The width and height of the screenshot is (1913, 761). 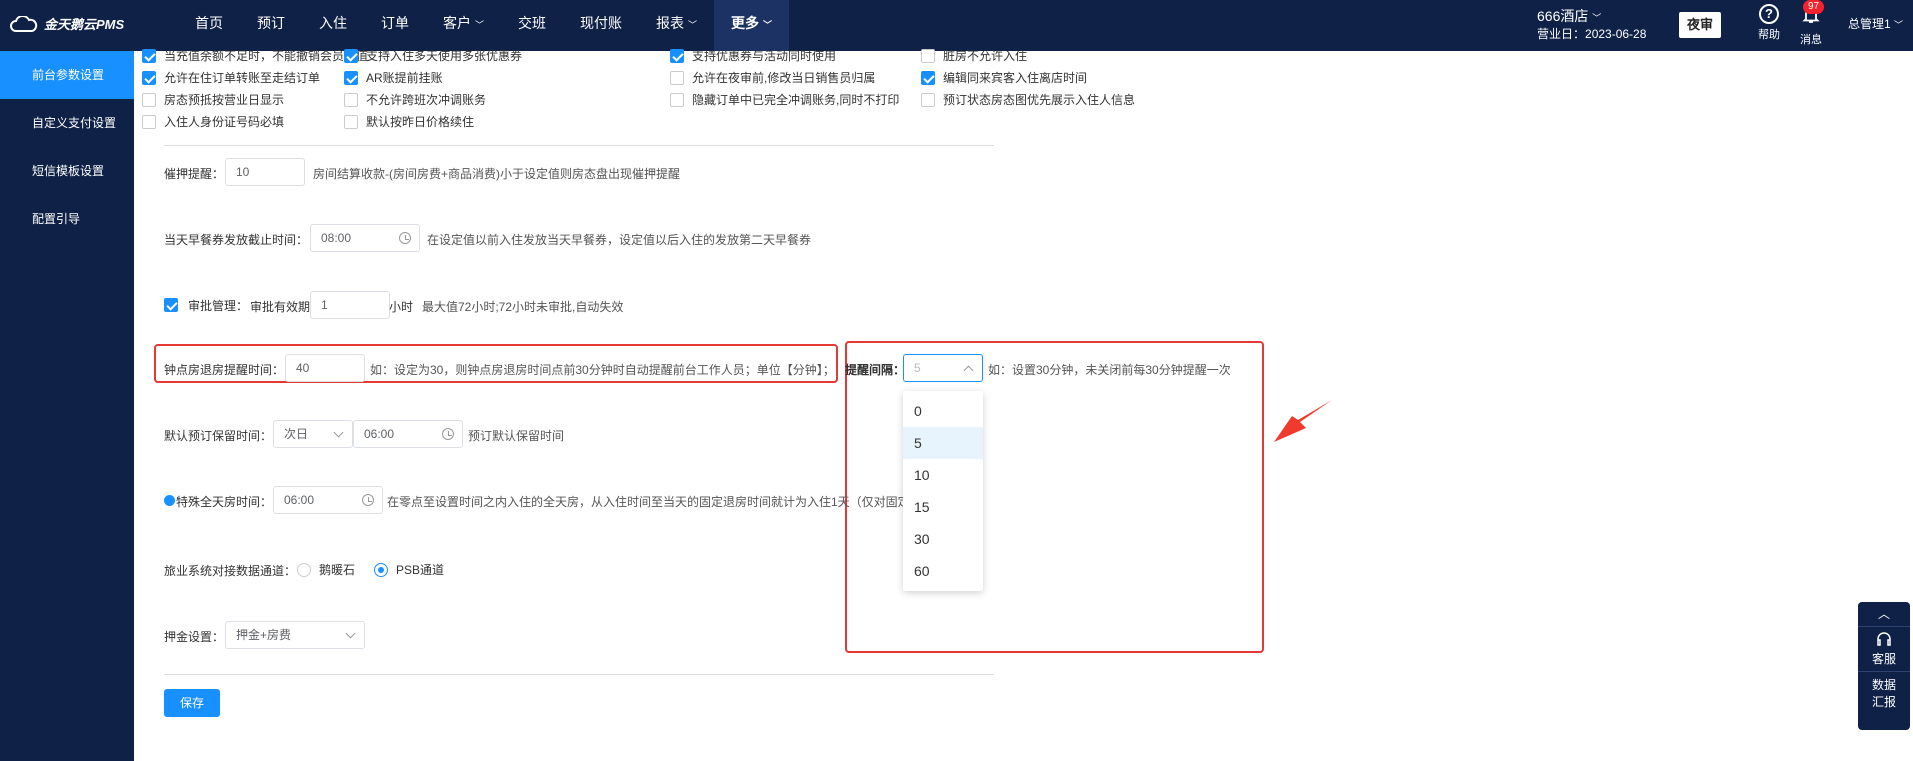 What do you see at coordinates (943, 571) in the screenshot?
I see `interval-option-60: 60` at bounding box center [943, 571].